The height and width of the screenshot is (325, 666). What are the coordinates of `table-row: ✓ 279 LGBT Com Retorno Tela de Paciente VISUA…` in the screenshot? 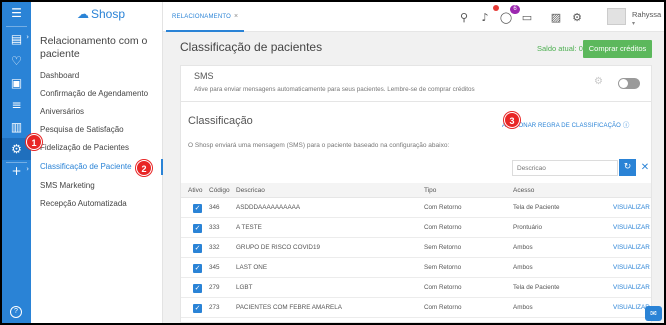 It's located at (416, 288).